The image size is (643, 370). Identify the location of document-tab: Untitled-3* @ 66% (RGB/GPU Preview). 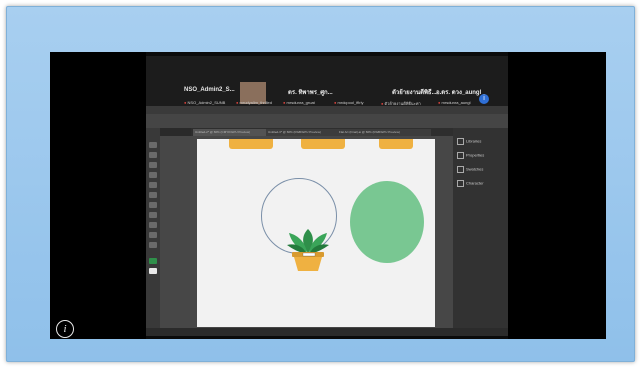
(302, 132).